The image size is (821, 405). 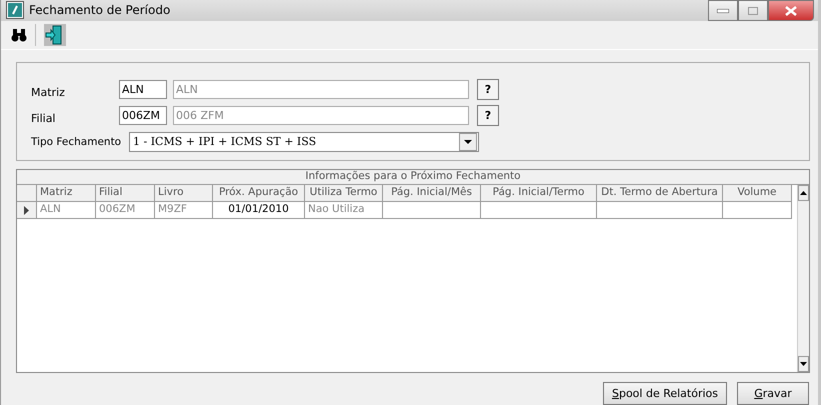 I want to click on column-header: Utiliza Termo, so click(x=344, y=193).